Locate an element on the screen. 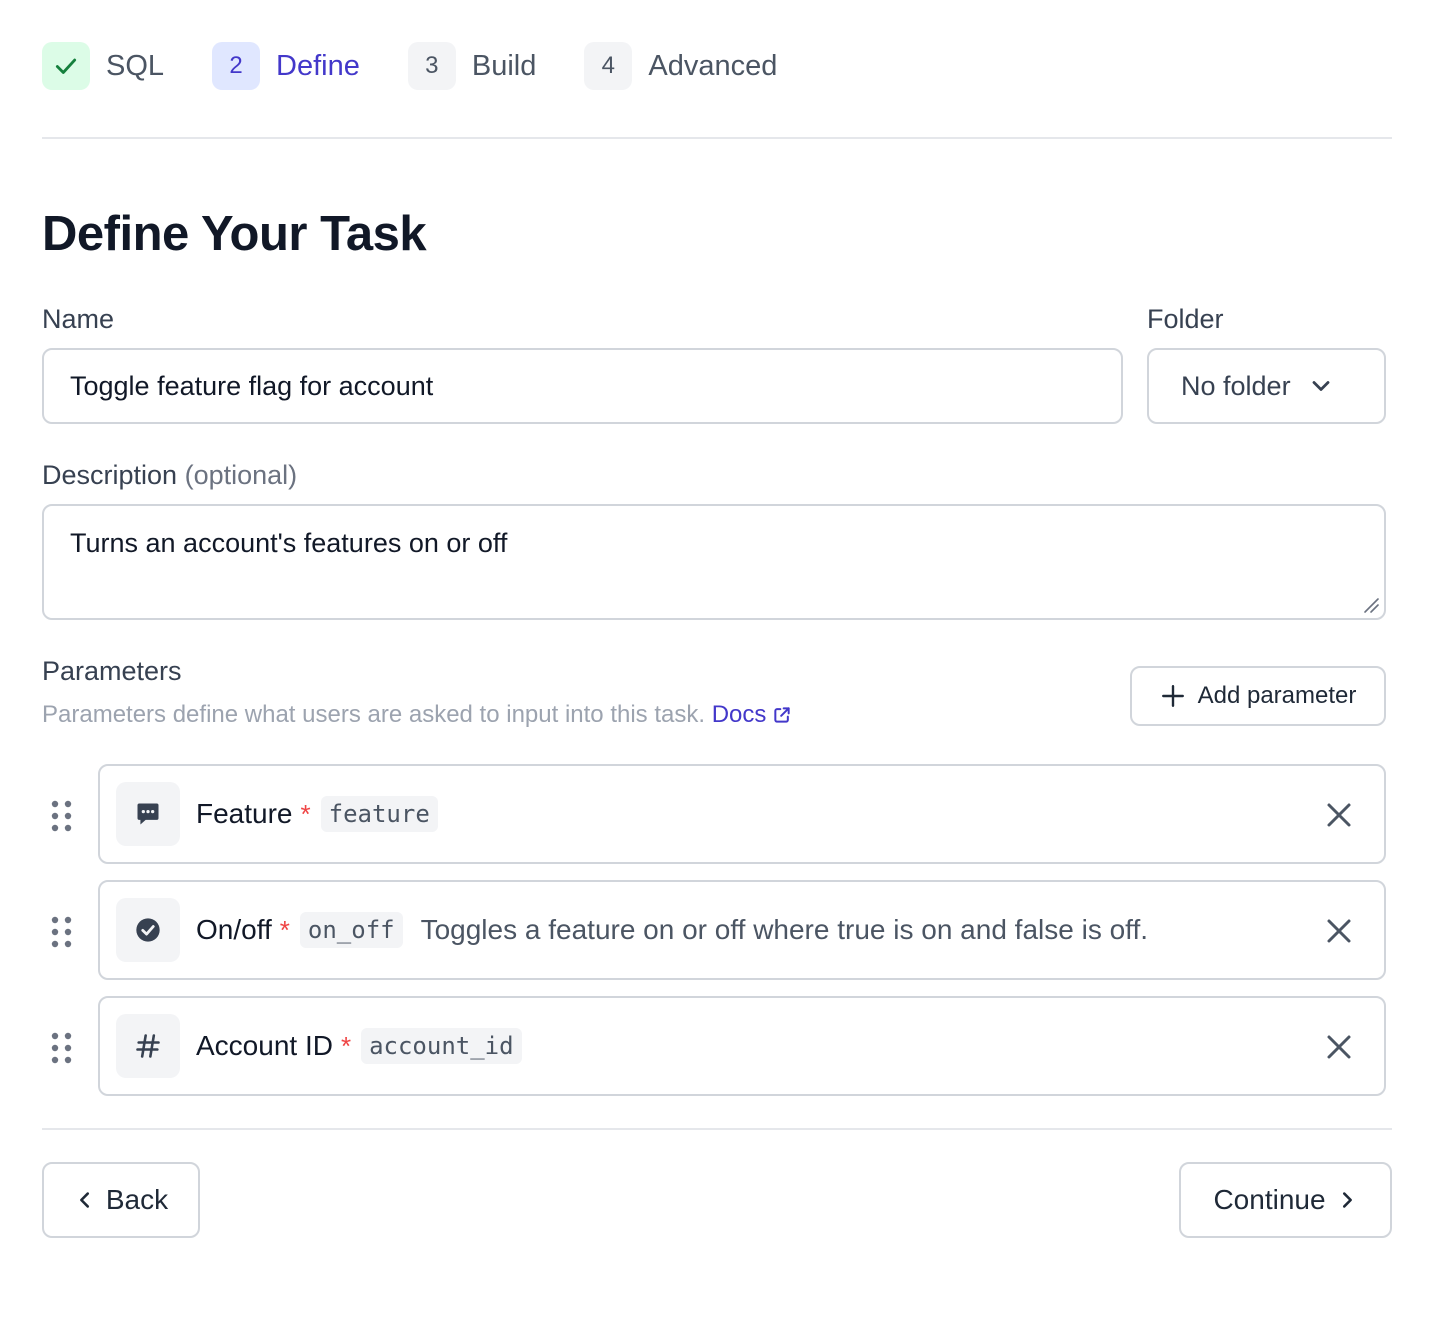 Image resolution: width=1430 pixels, height=1334 pixels. docs-link-label: Docs is located at coordinates (739, 714).